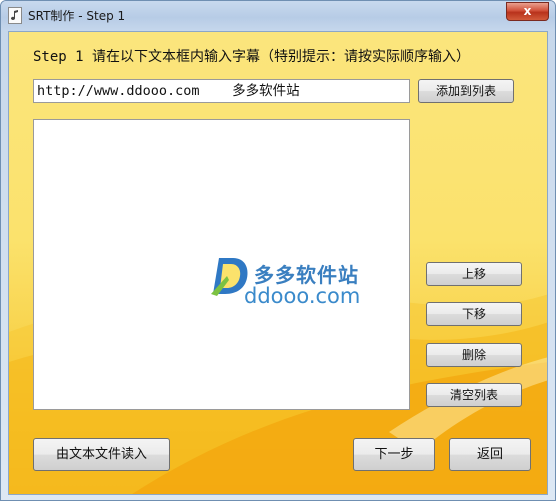  What do you see at coordinates (394, 454) in the screenshot?
I see `next-step-button: 下一步` at bounding box center [394, 454].